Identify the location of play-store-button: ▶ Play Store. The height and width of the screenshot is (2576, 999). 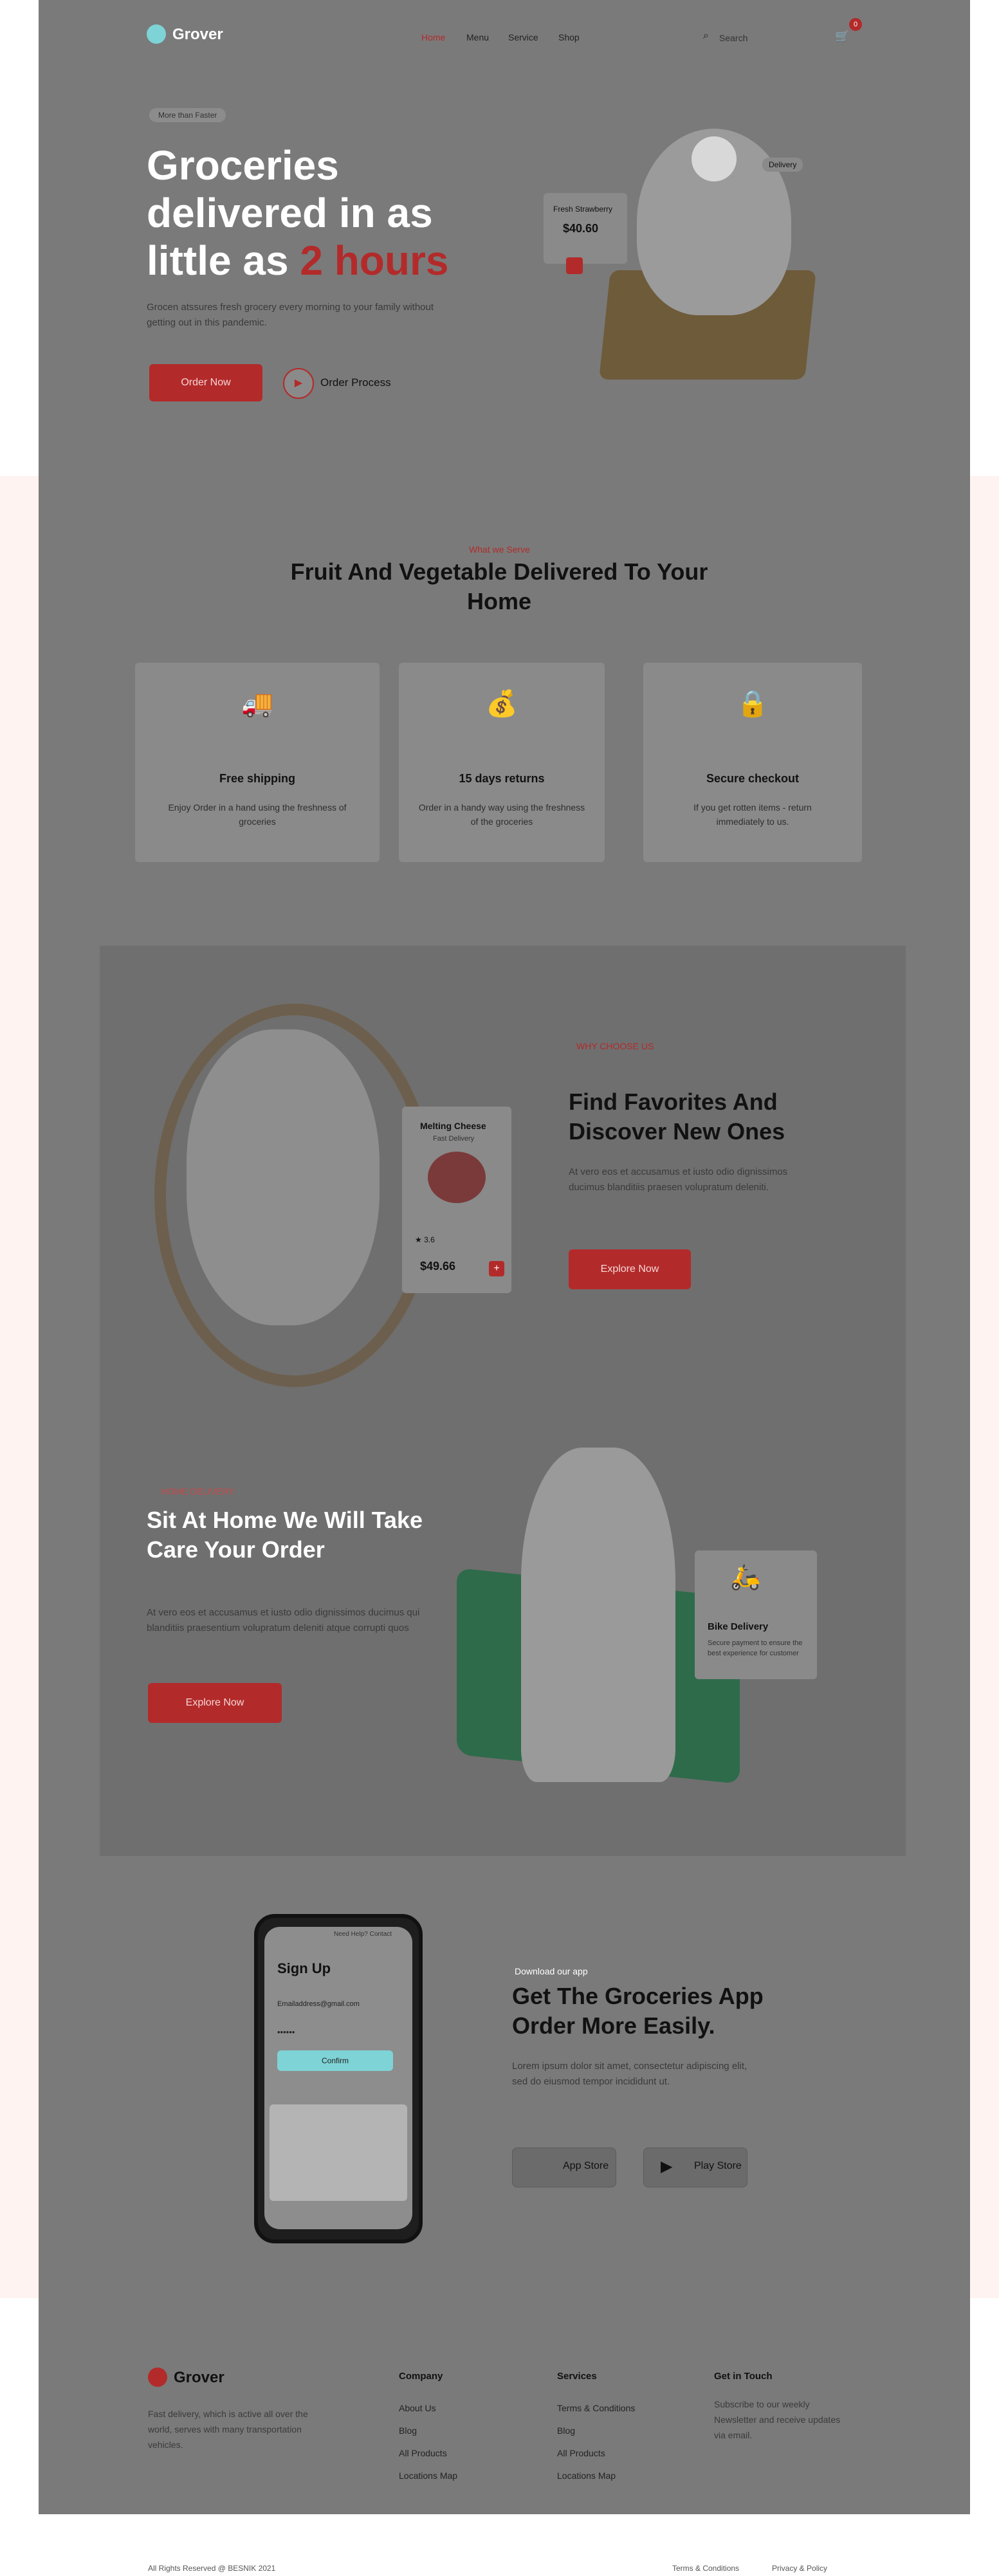
(695, 2167).